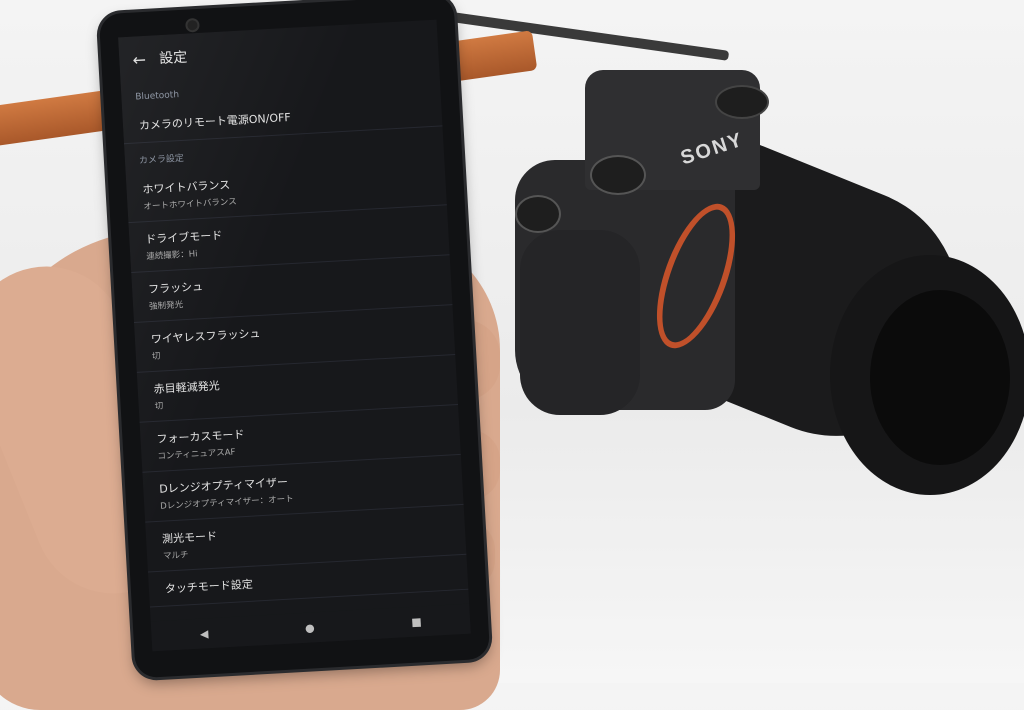 The image size is (1024, 710). What do you see at coordinates (192, 25) in the screenshot?
I see `front-camera` at bounding box center [192, 25].